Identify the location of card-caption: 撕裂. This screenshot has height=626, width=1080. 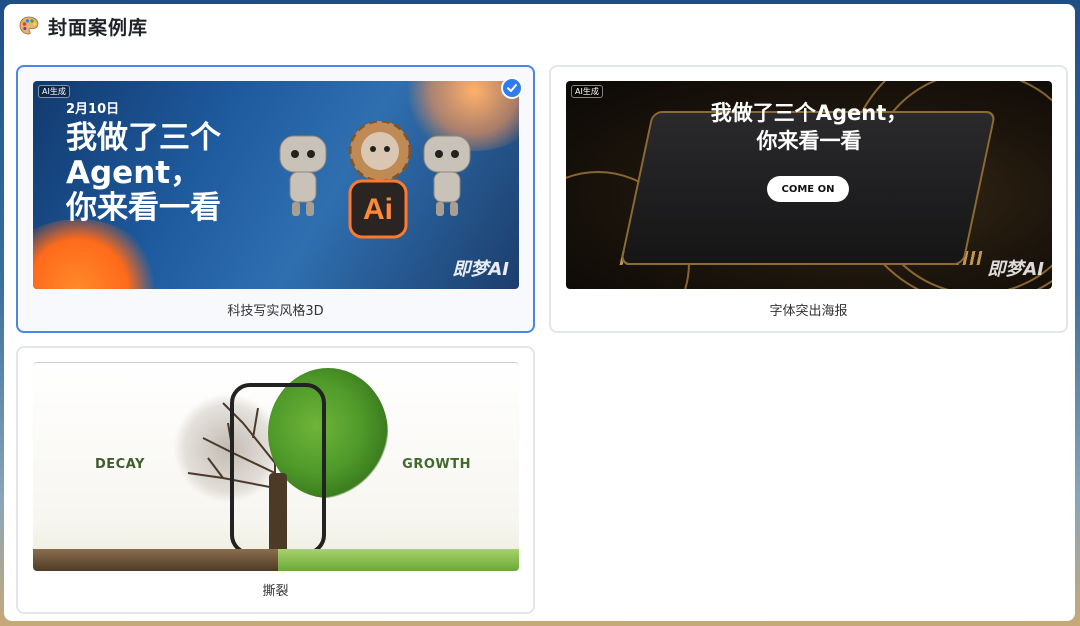
(275, 591).